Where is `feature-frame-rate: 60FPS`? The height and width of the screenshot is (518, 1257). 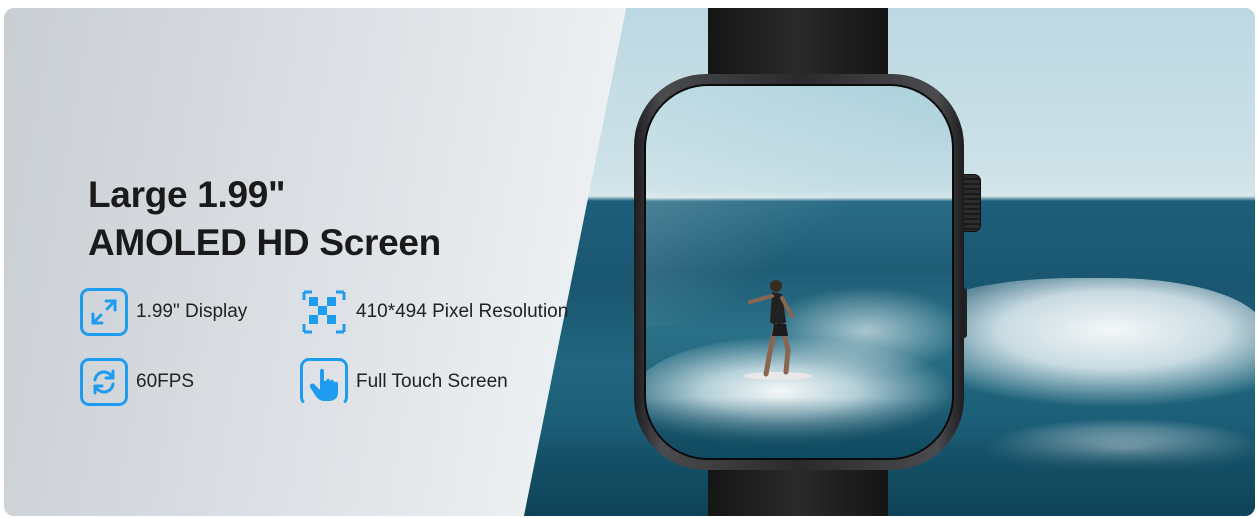
feature-frame-rate: 60FPS is located at coordinates (137, 382).